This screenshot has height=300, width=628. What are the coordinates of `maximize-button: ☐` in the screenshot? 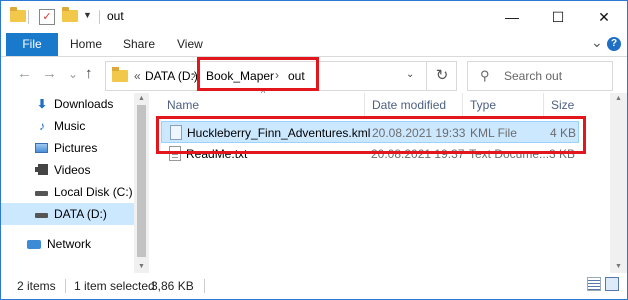 It's located at (558, 17).